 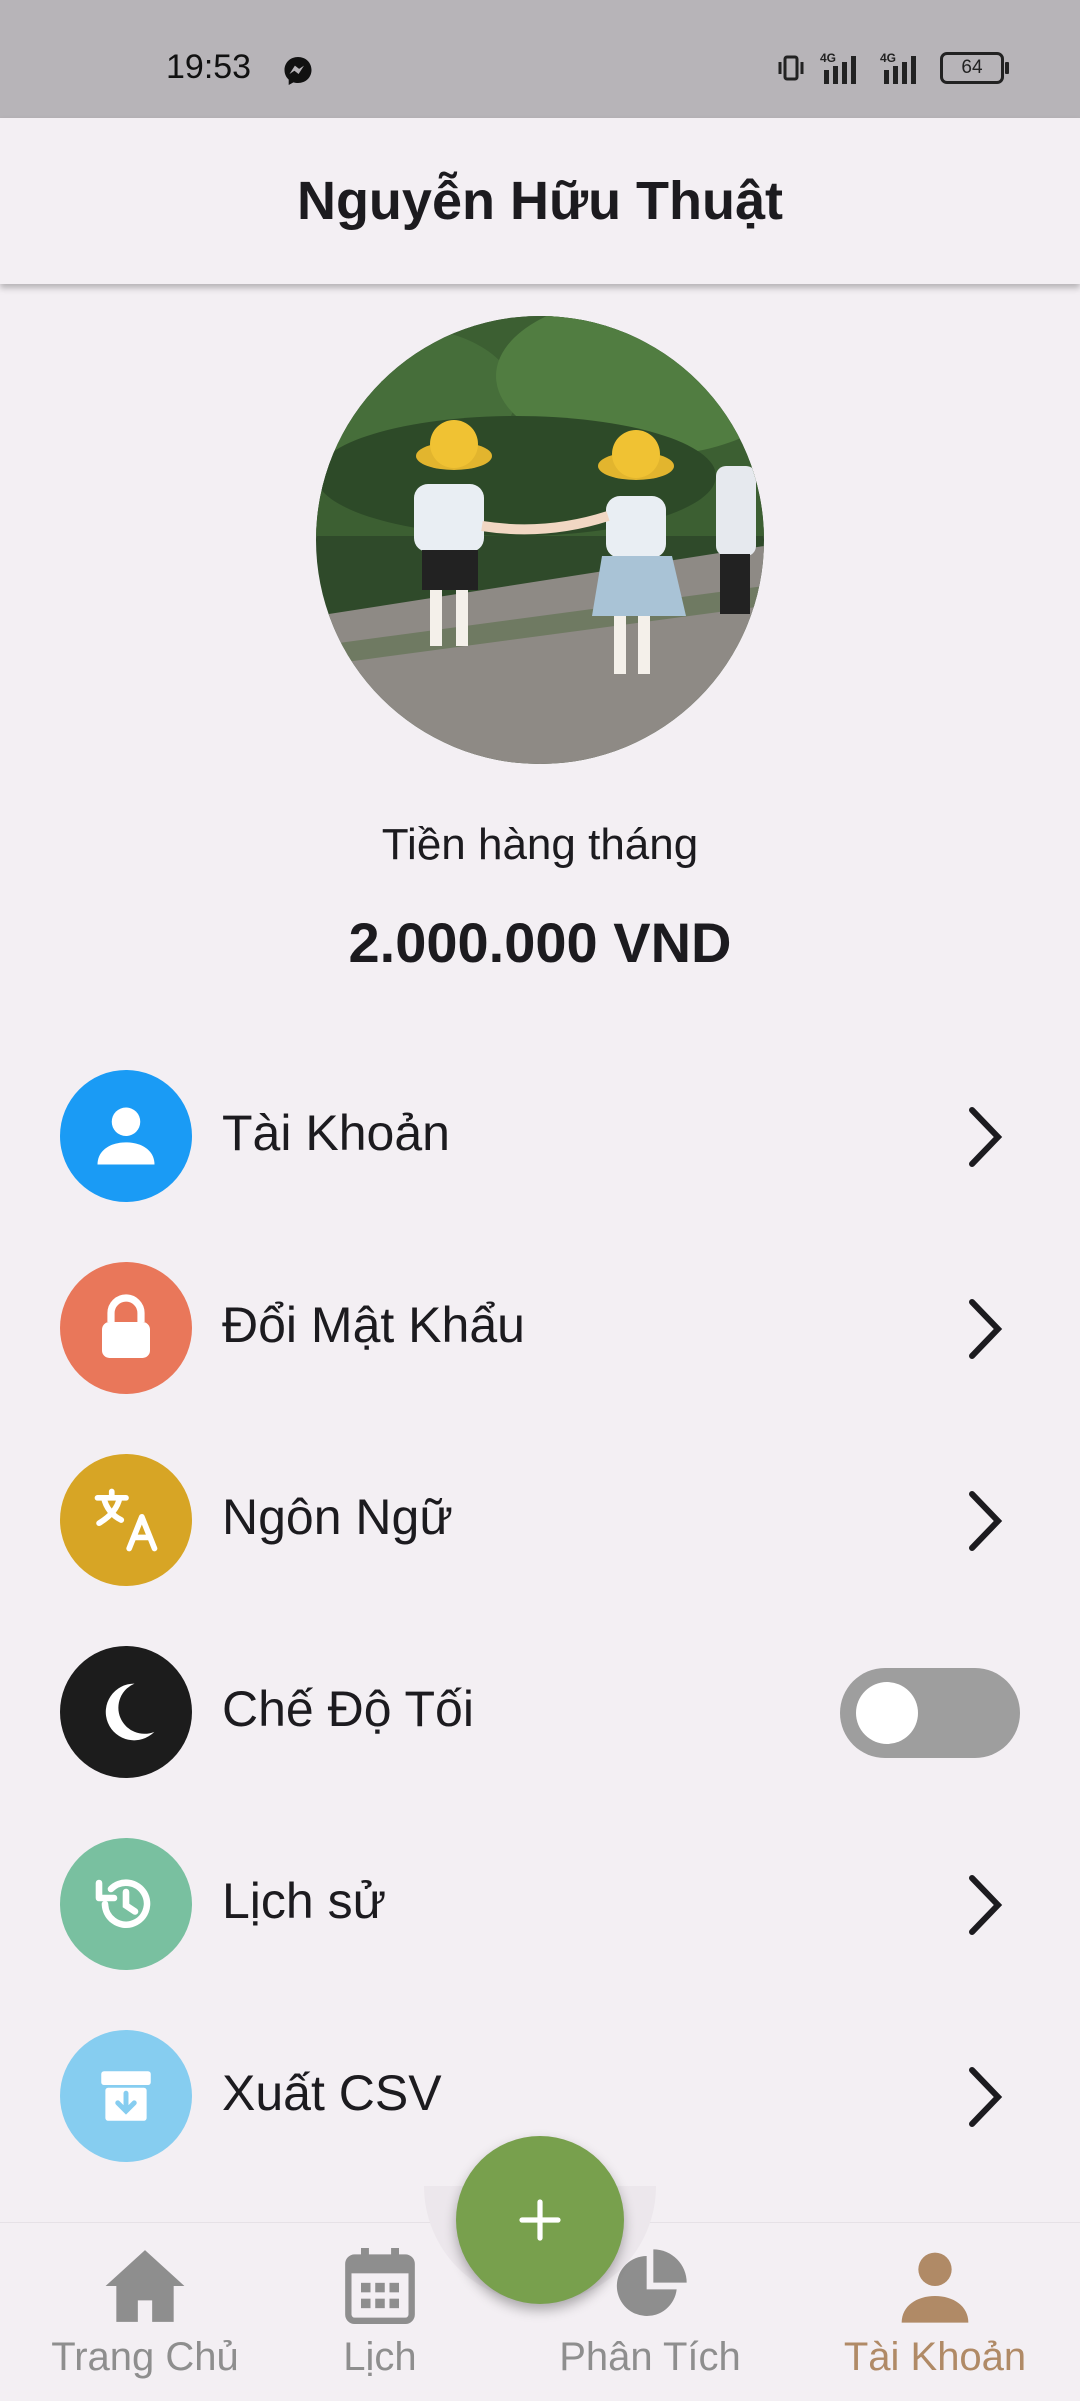 I want to click on status-icons: 4G 4G 64, so click(x=892, y=68).